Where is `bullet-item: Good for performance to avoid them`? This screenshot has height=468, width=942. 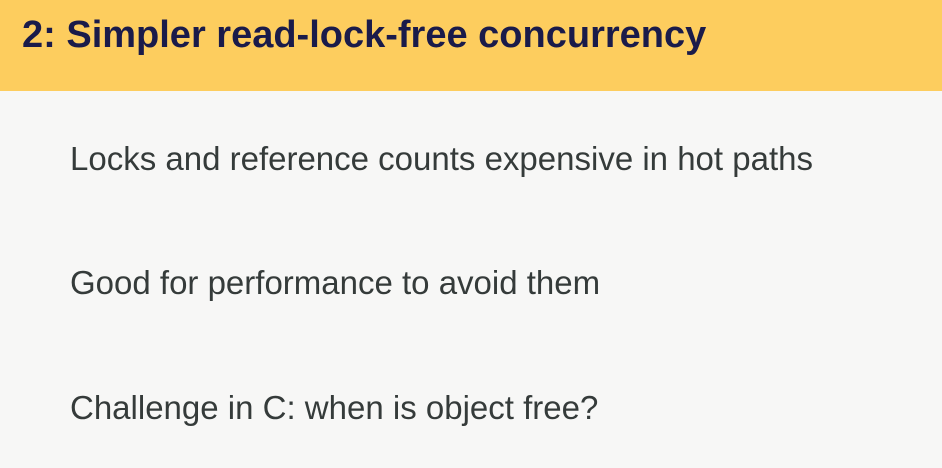
bullet-item: Good for performance to avoid them is located at coordinates (335, 282).